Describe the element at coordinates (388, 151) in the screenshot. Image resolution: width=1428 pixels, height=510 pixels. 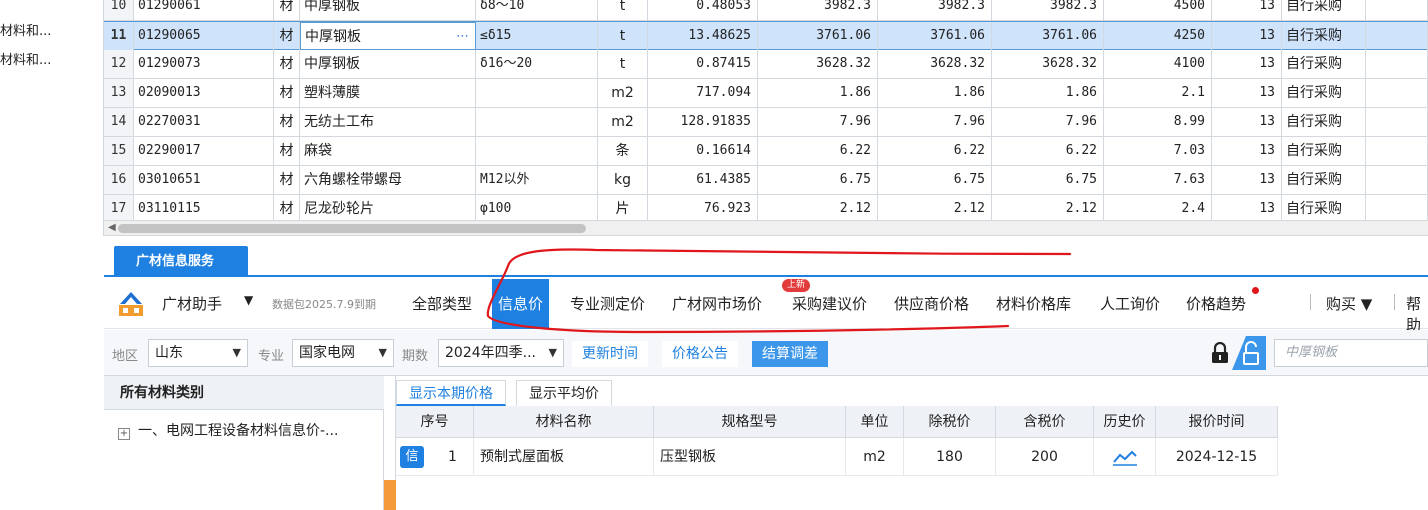
I see `name-cell: 麻袋` at that location.